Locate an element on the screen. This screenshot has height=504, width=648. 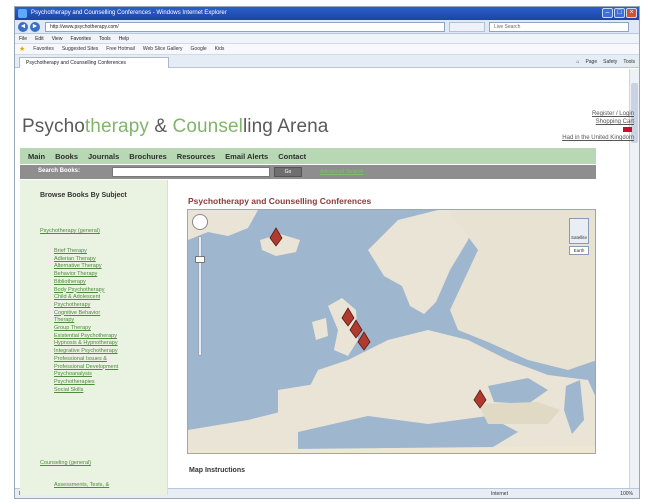
menu-favorites: Favorites is located at coordinates (80, 38).